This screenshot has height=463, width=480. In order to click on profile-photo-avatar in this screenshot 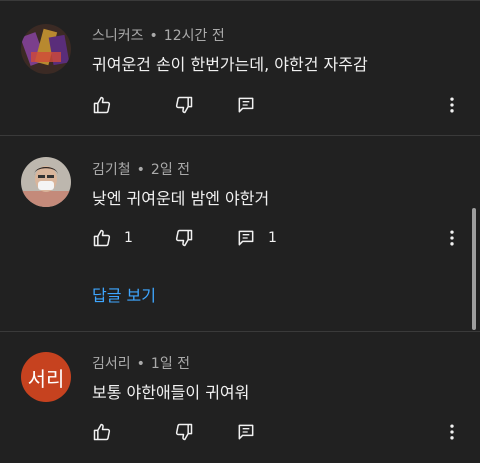, I will do `click(46, 182)`.